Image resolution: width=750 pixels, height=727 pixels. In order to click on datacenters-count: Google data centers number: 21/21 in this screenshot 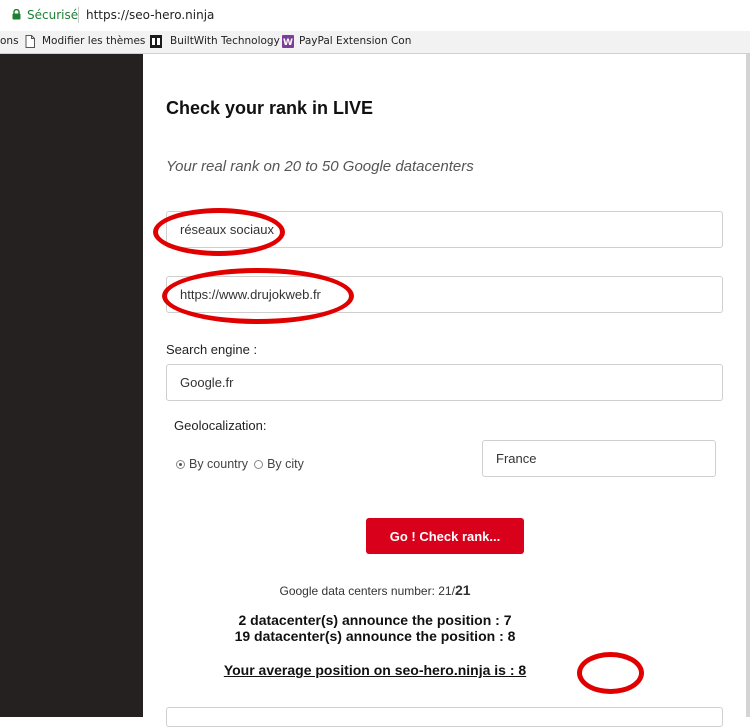, I will do `click(375, 590)`.